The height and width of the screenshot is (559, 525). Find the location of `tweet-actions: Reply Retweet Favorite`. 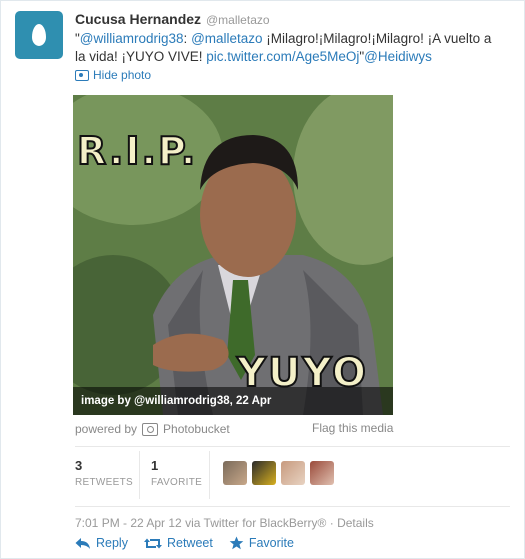

tweet-actions: Reply Retweet Favorite is located at coordinates (184, 543).